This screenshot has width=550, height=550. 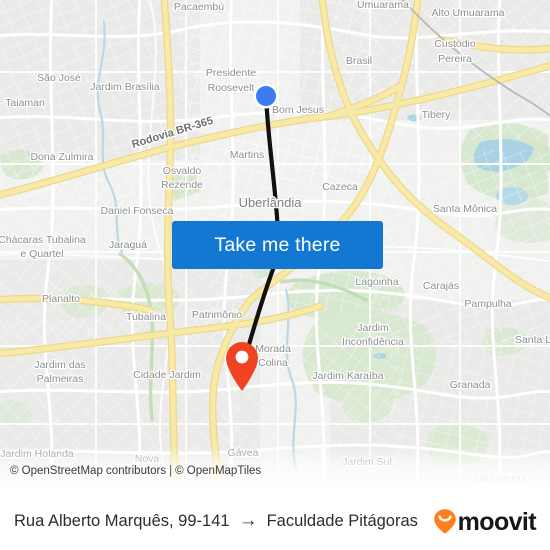 What do you see at coordinates (167, 375) in the screenshot?
I see `map-label: Cidade Jardim` at bounding box center [167, 375].